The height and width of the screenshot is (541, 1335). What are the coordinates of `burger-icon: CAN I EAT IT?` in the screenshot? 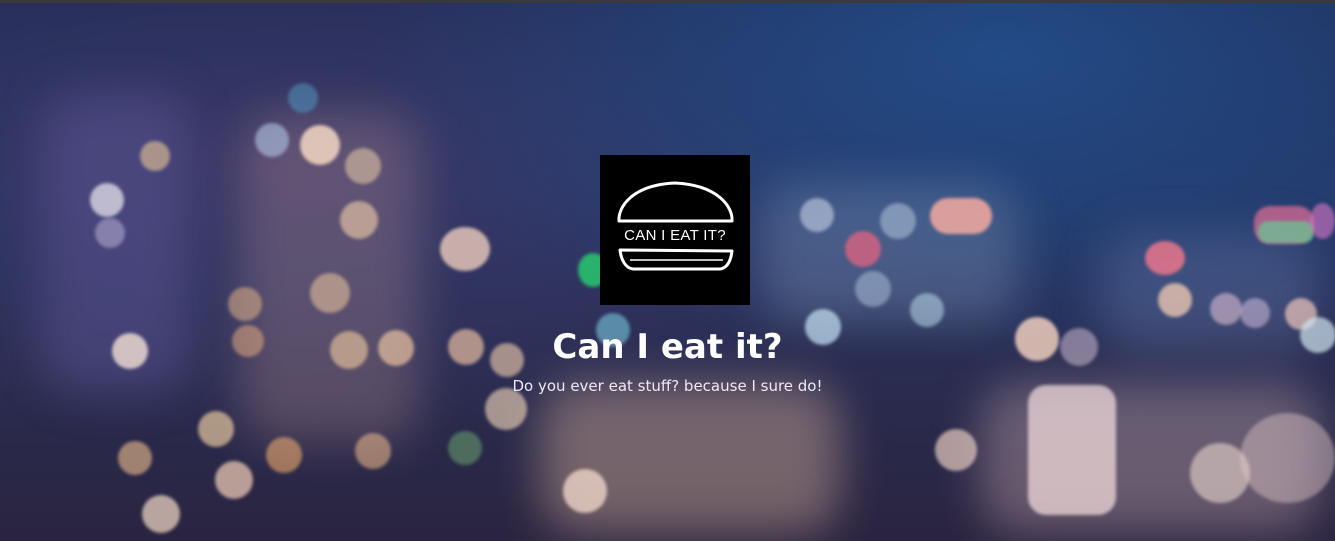 It's located at (675, 230).